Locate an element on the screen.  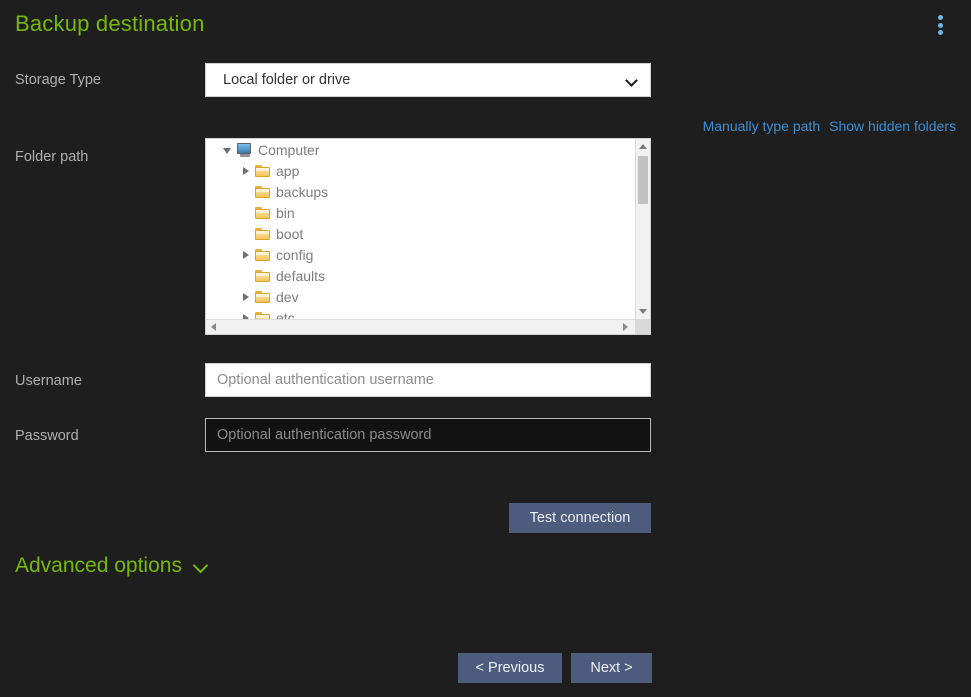
test-connection-button: Test connection is located at coordinates (580, 518).